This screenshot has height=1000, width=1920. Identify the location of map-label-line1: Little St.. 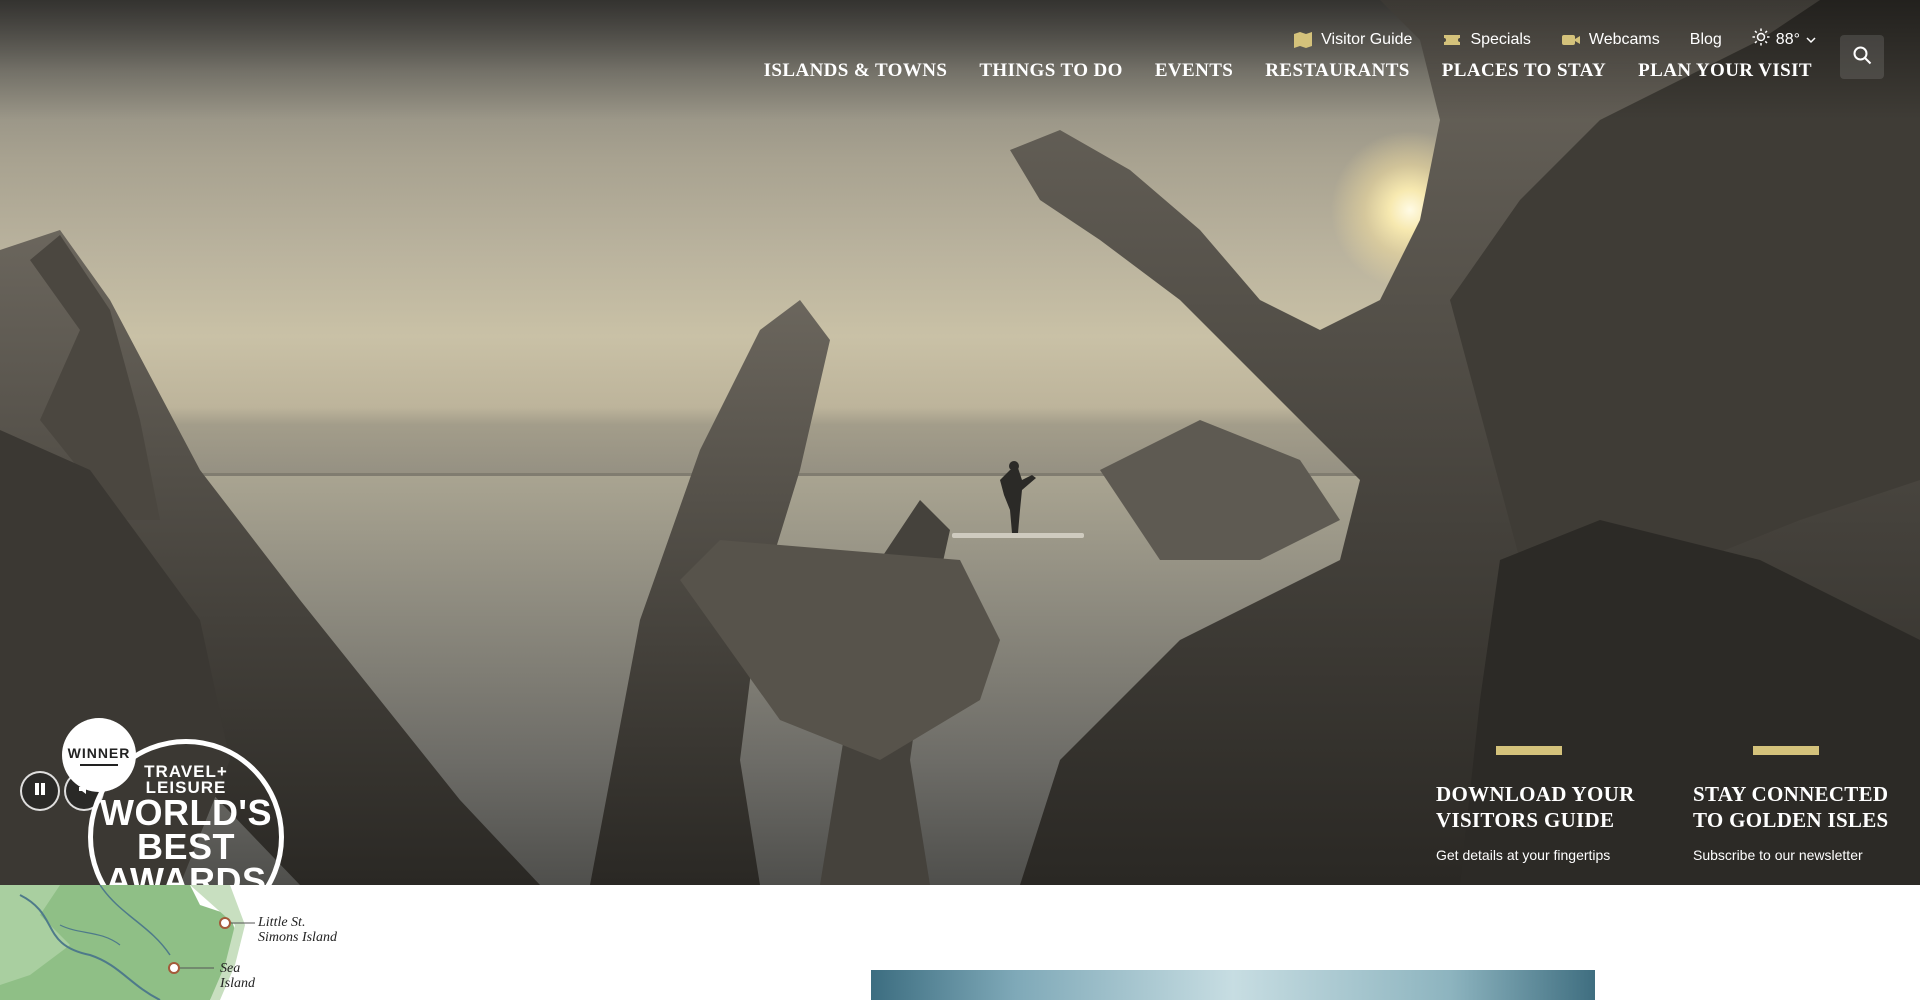
(282, 922).